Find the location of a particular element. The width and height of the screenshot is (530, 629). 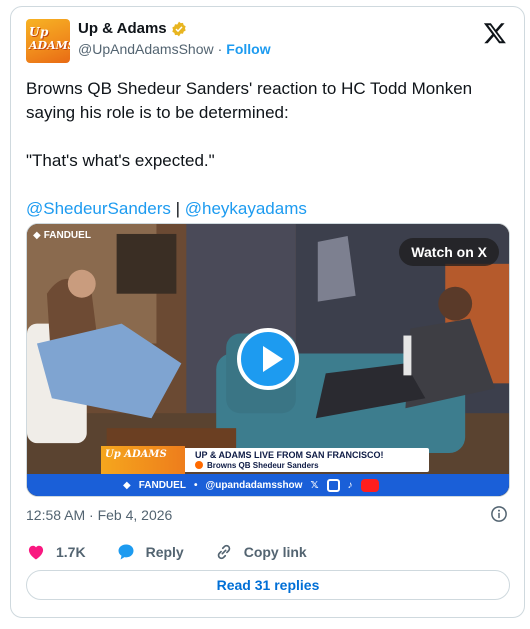

reply-button: Reply is located at coordinates (150, 552).